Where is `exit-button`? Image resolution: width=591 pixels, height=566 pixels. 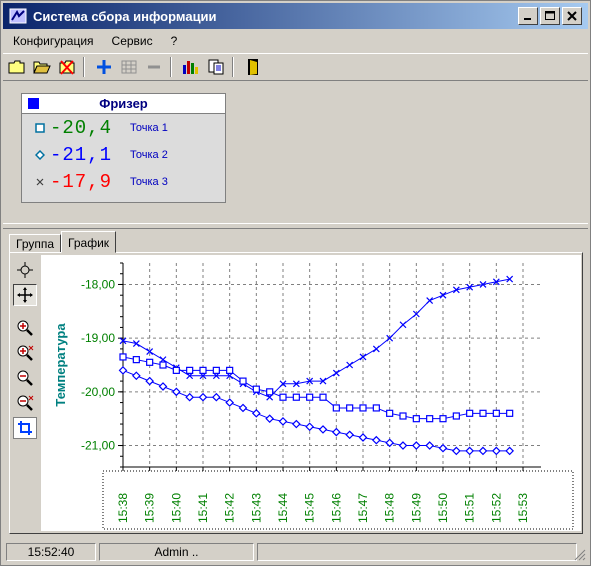 exit-button is located at coordinates (253, 67).